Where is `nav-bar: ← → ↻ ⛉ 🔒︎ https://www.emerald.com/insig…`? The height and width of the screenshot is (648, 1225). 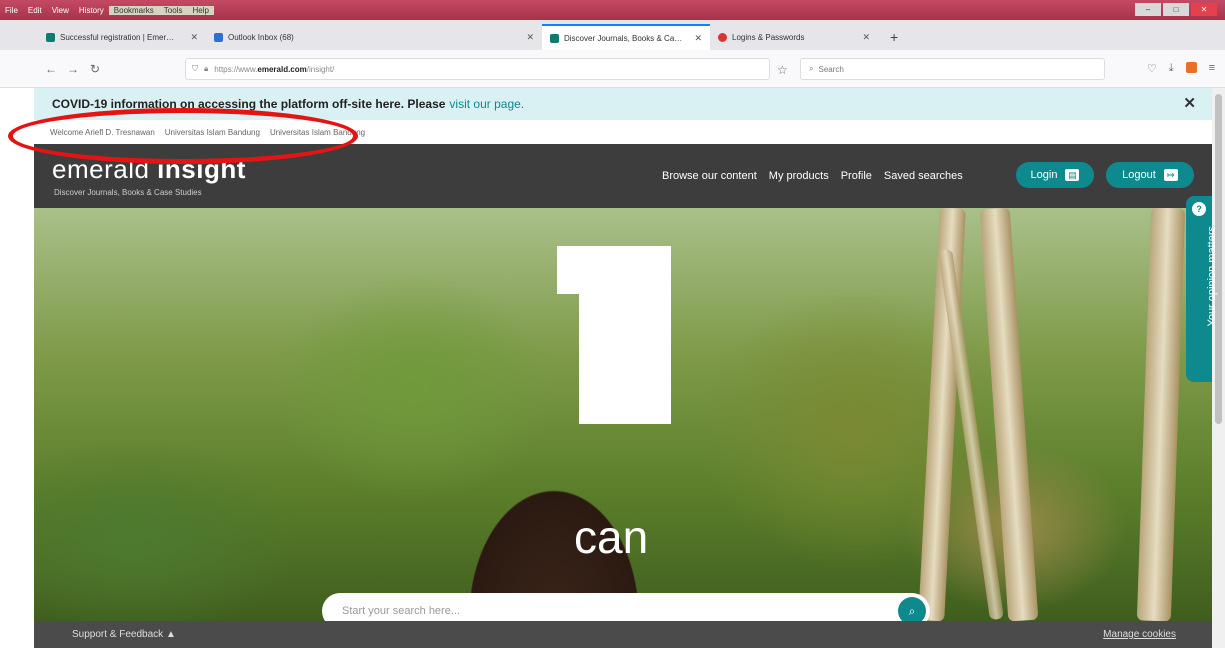
nav-bar: ← → ↻ ⛉ 🔒︎ https://www.emerald.com/insig… is located at coordinates (612, 69).